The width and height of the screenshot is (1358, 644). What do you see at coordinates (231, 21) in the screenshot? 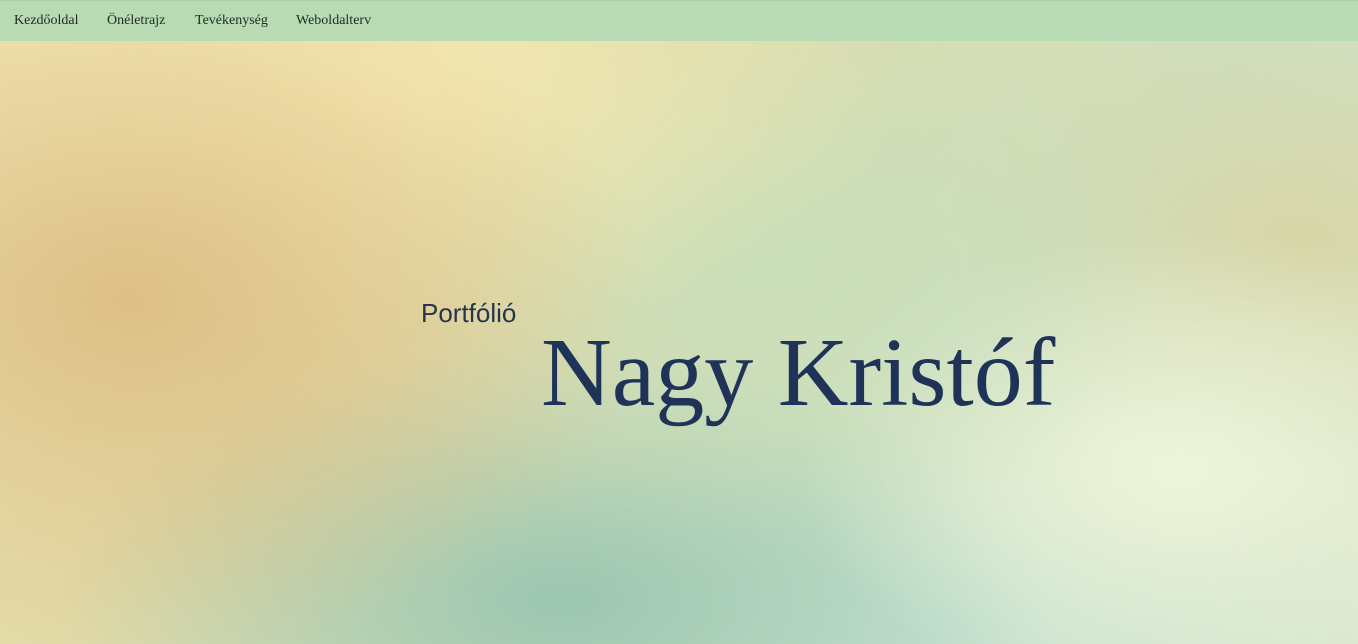
I see `nav-item-tevekenyseg: Tevékenység` at bounding box center [231, 21].